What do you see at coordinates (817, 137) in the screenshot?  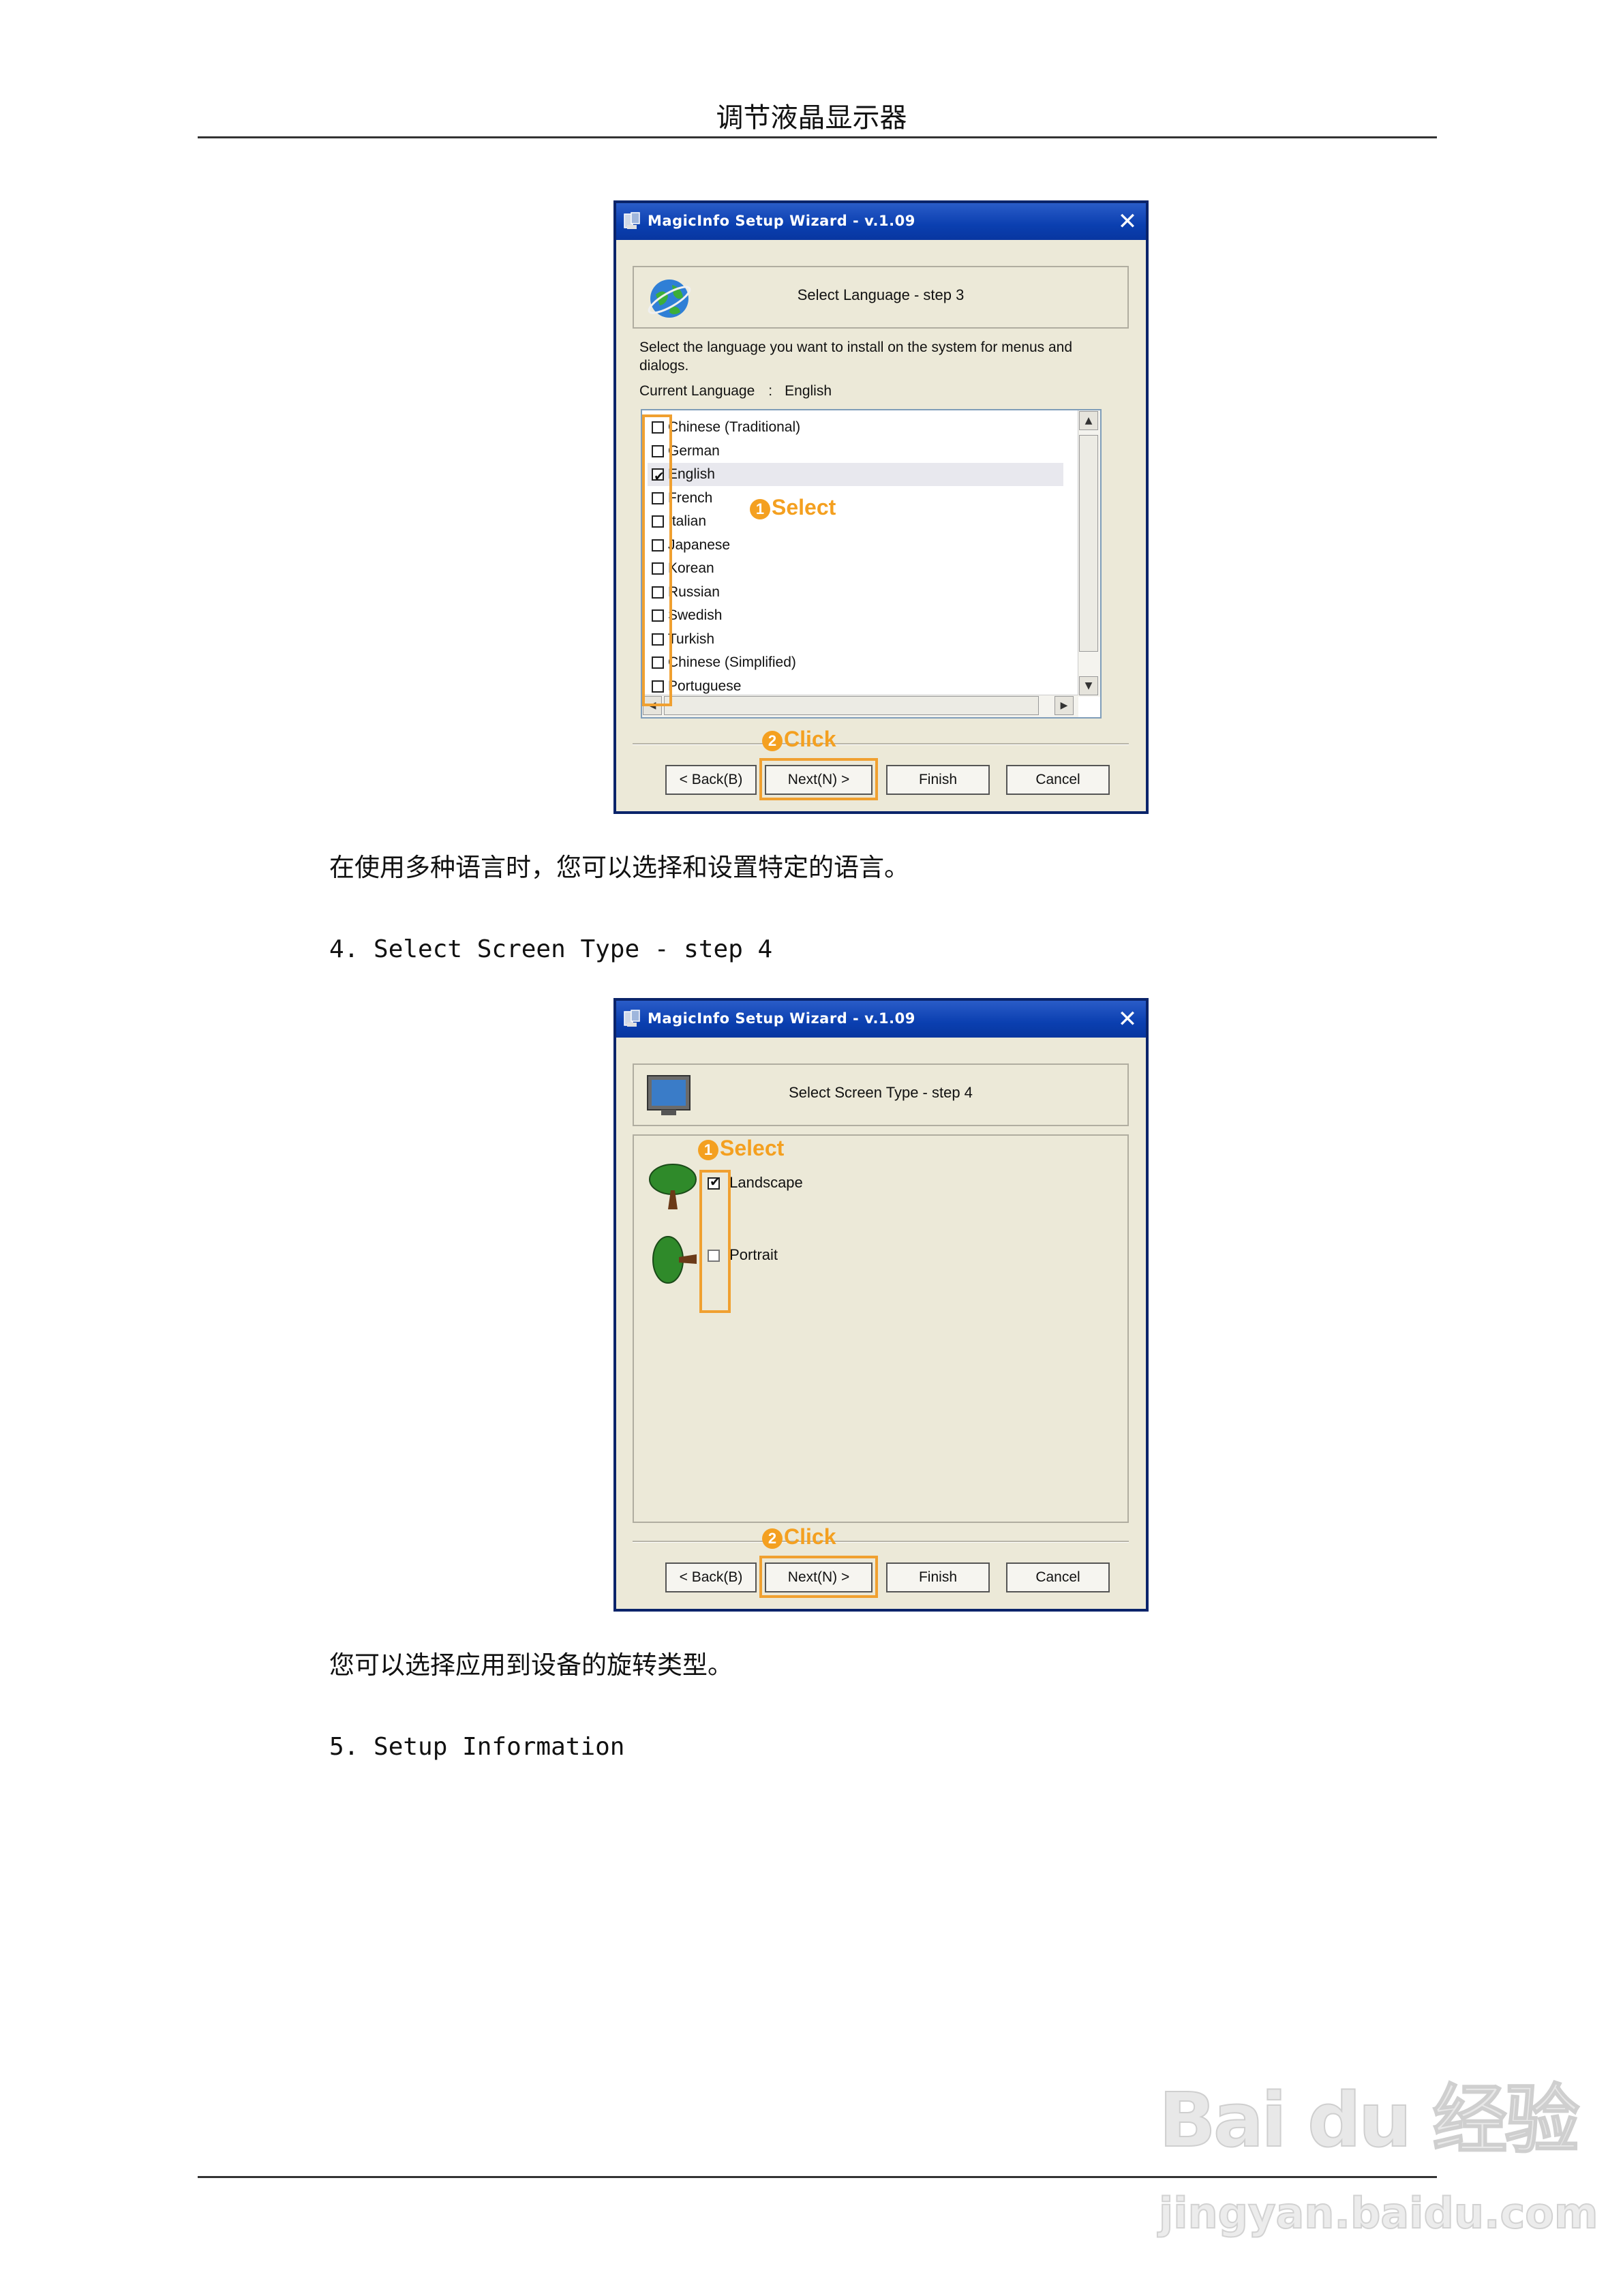 I see `header-rule` at bounding box center [817, 137].